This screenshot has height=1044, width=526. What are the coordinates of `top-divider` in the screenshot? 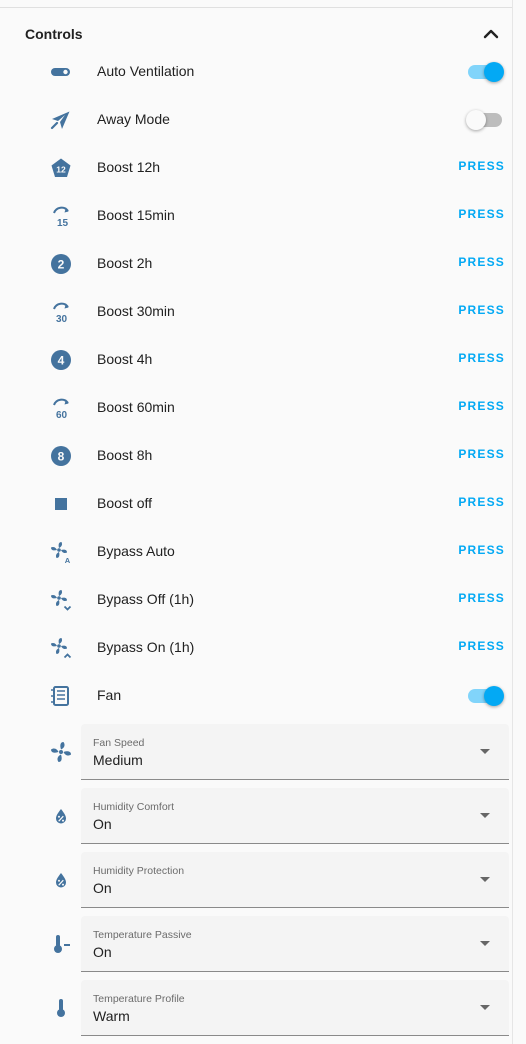 It's located at (256, 7).